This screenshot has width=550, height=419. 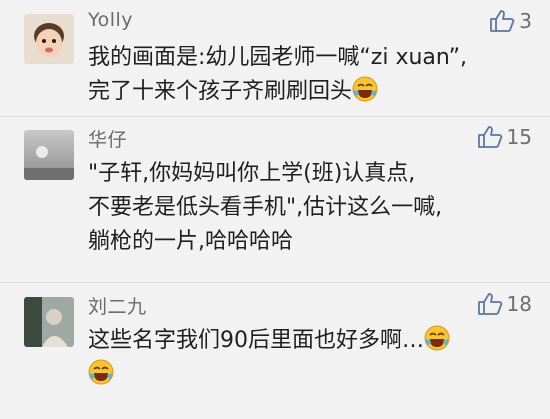 I want to click on like-button: 18, so click(x=504, y=304).